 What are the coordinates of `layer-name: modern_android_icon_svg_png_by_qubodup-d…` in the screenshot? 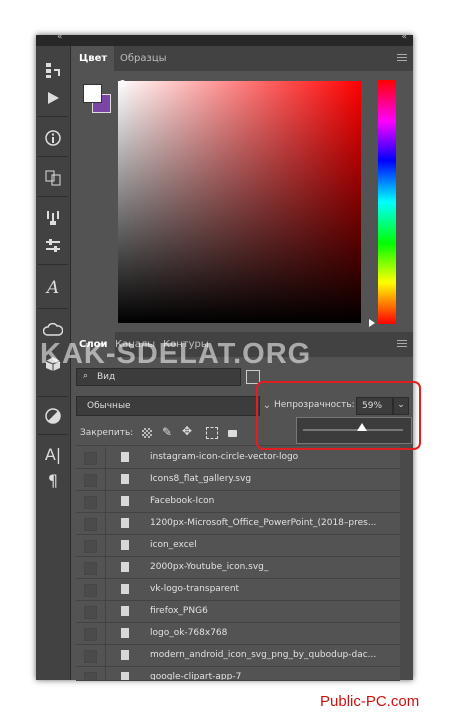 It's located at (263, 655).